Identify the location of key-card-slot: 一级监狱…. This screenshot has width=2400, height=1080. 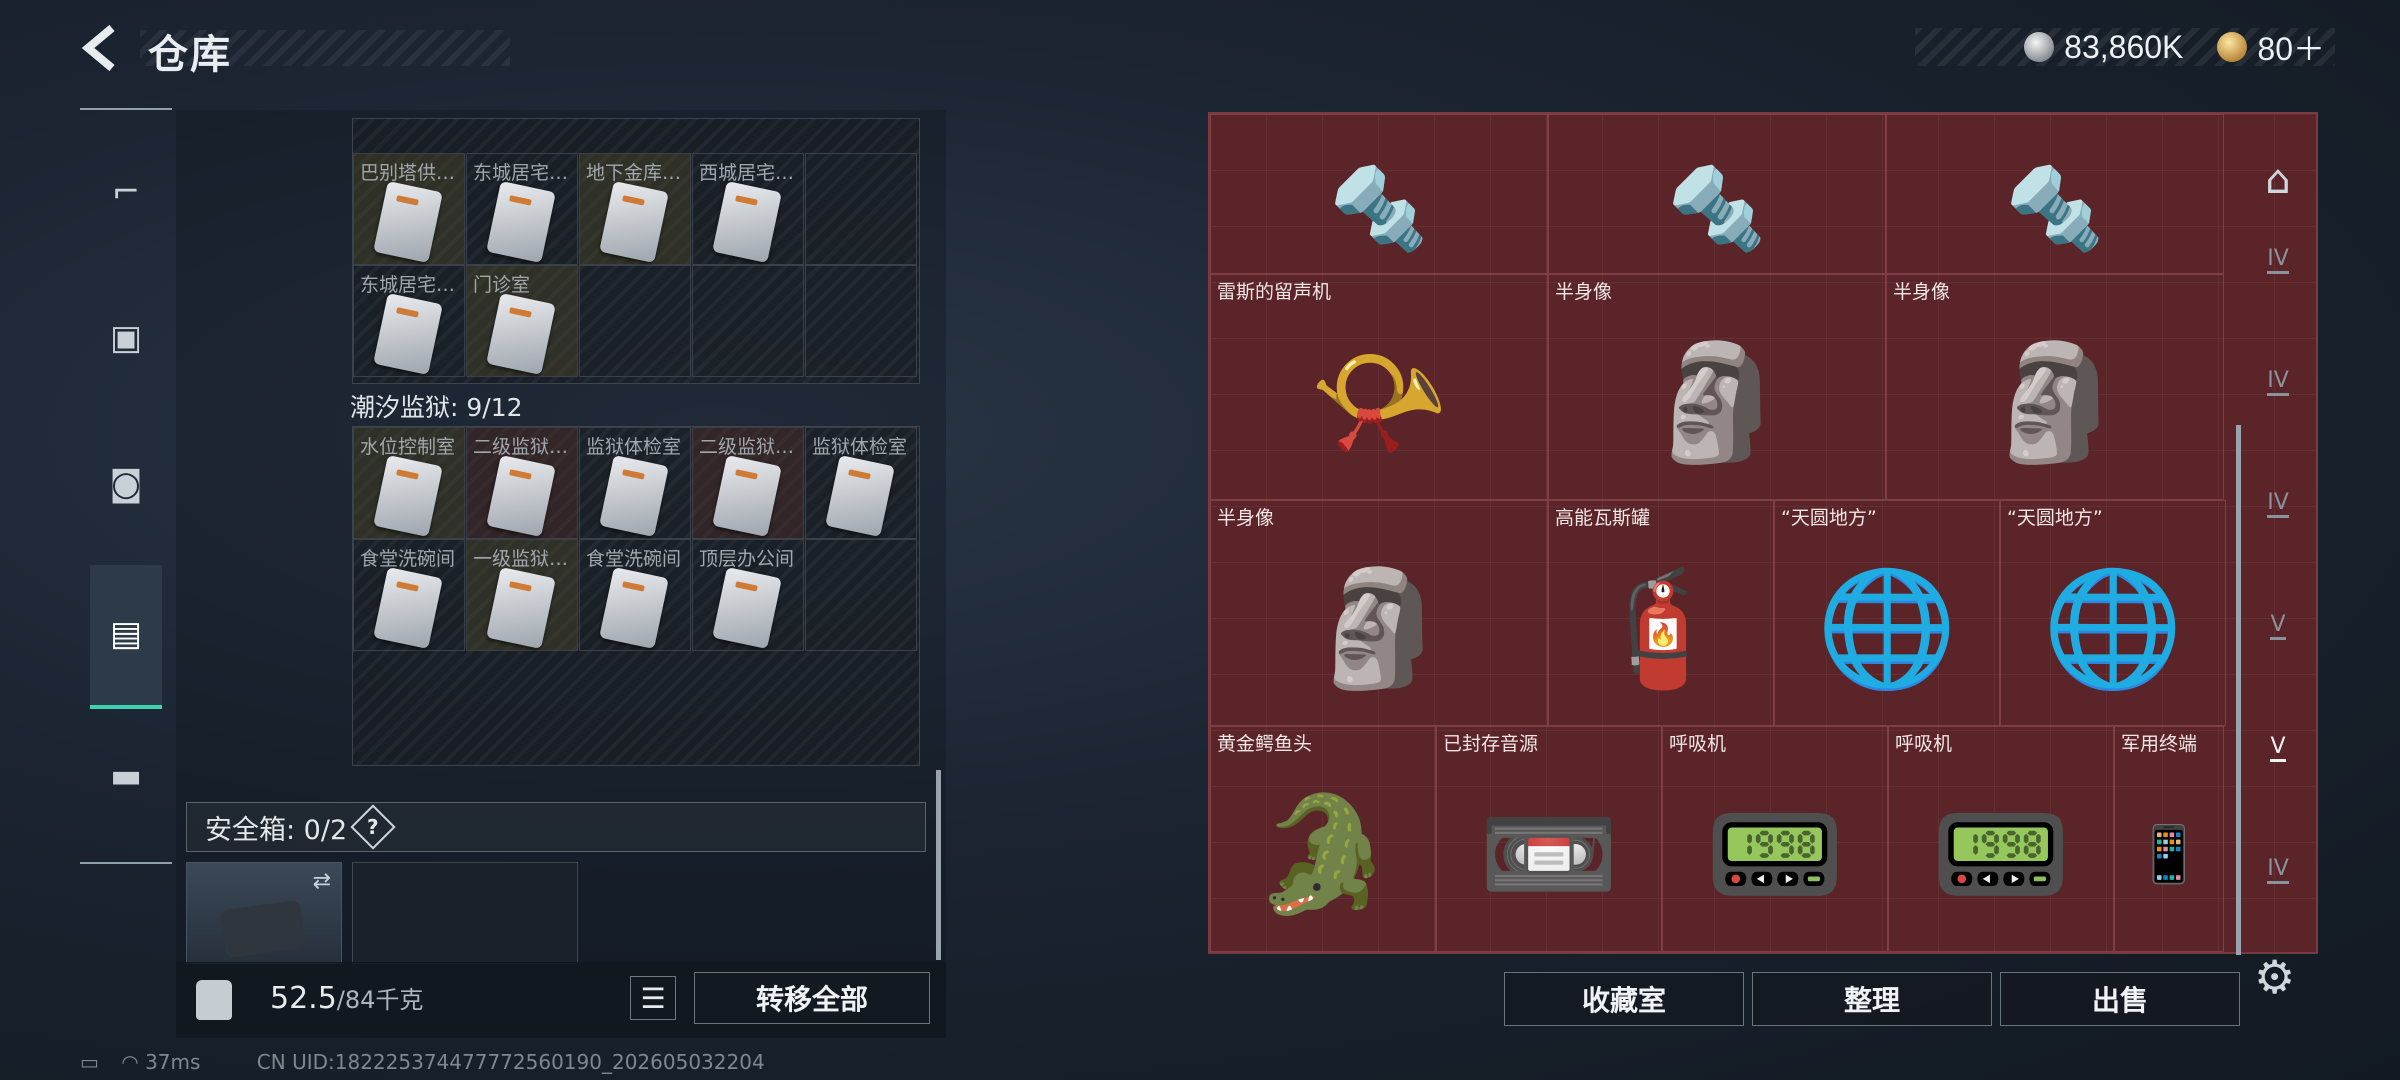
(522, 595).